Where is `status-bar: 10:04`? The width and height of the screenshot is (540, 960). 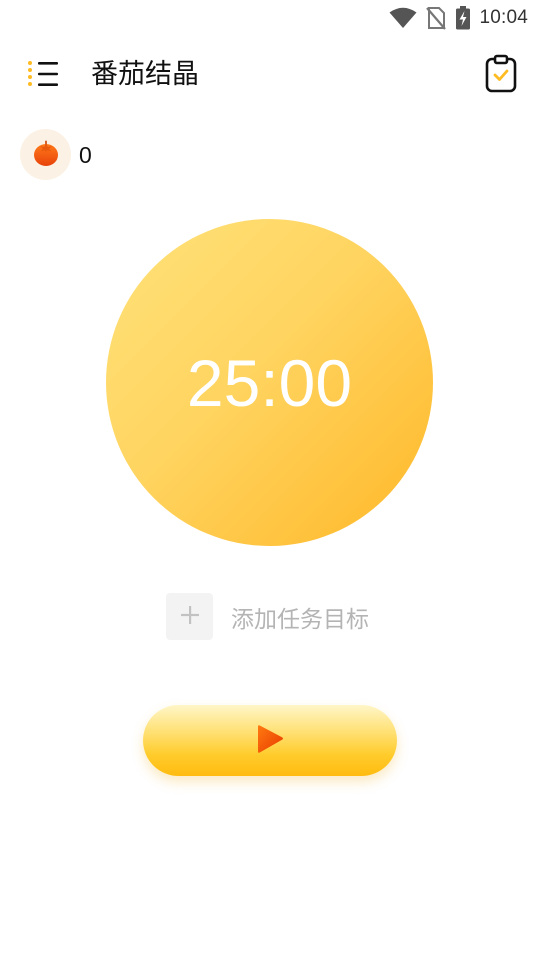 status-bar: 10:04 is located at coordinates (270, 18).